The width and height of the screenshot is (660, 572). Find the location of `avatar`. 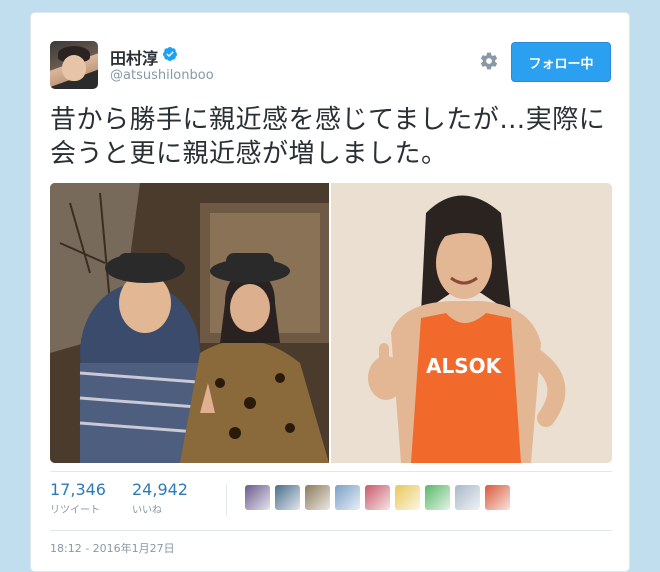

avatar is located at coordinates (74, 65).